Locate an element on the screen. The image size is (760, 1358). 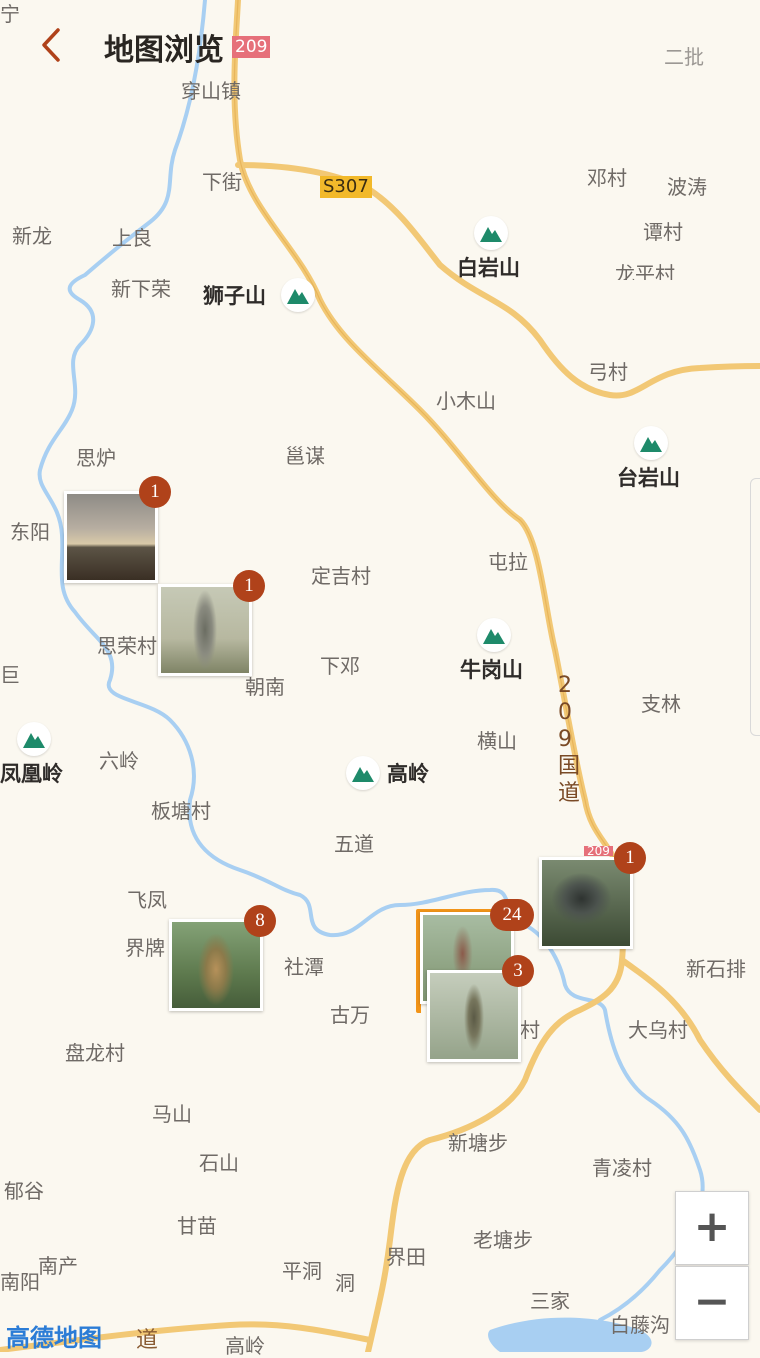
place-label: 甘苗 is located at coordinates (197, 1226).